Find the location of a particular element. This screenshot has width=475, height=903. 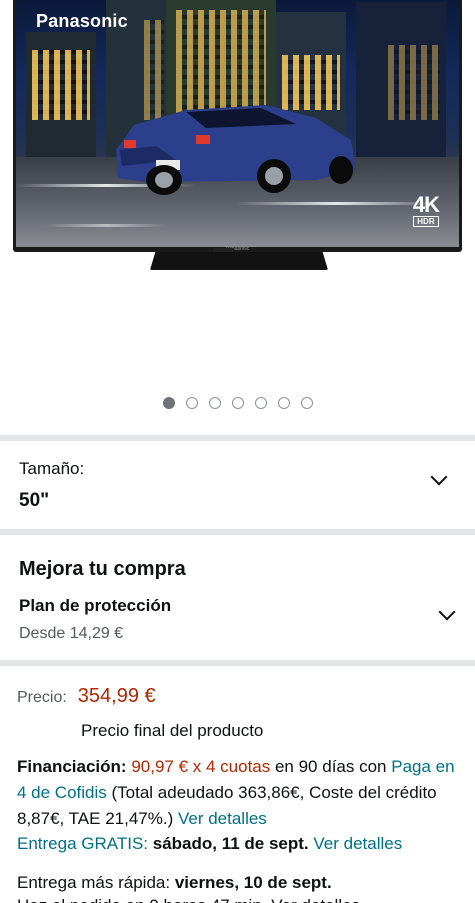

price-value: 354,99 € is located at coordinates (116, 696).